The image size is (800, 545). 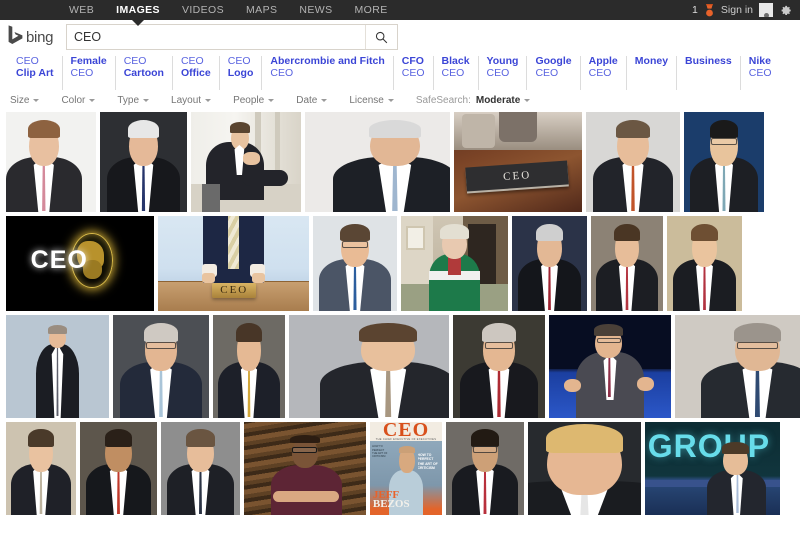 What do you see at coordinates (328, 72) in the screenshot?
I see `related-search-5: Abercrombie and Fitch CEO` at bounding box center [328, 72].